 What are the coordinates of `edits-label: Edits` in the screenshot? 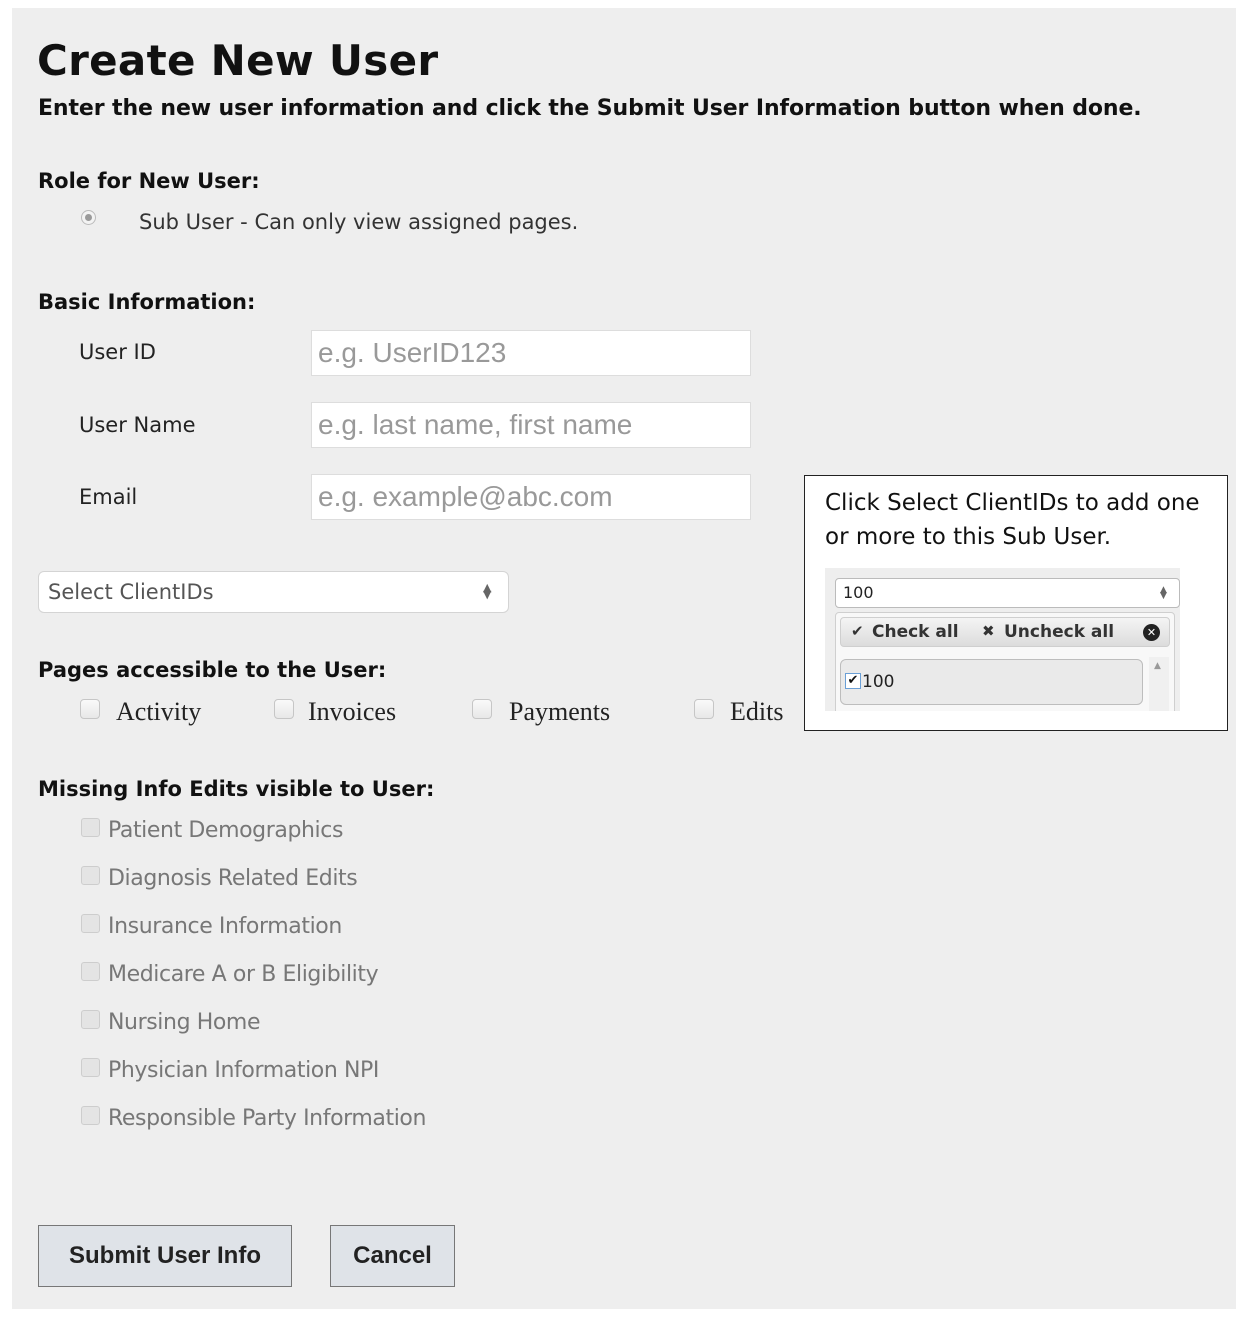 It's located at (757, 711).